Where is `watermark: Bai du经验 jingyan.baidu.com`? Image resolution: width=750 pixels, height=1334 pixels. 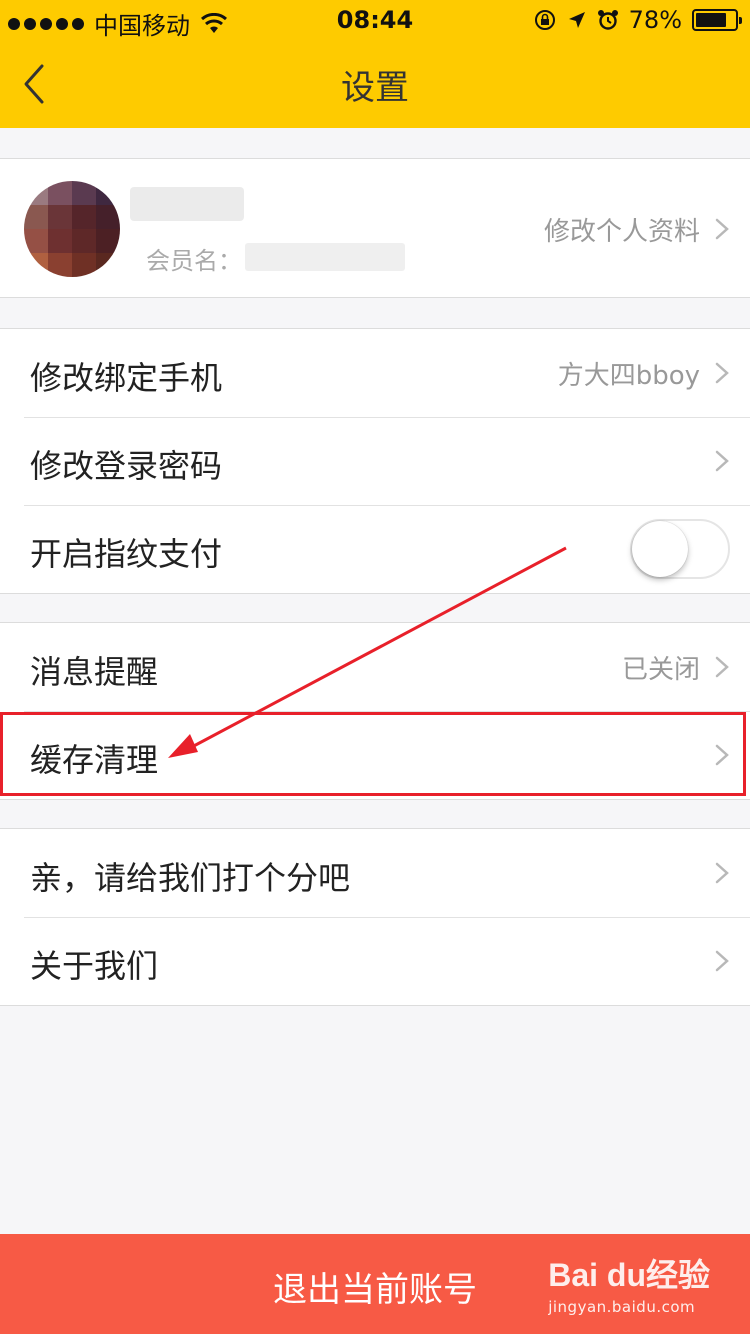
watermark: Bai du经验 jingyan.baidu.com is located at coordinates (629, 1283).